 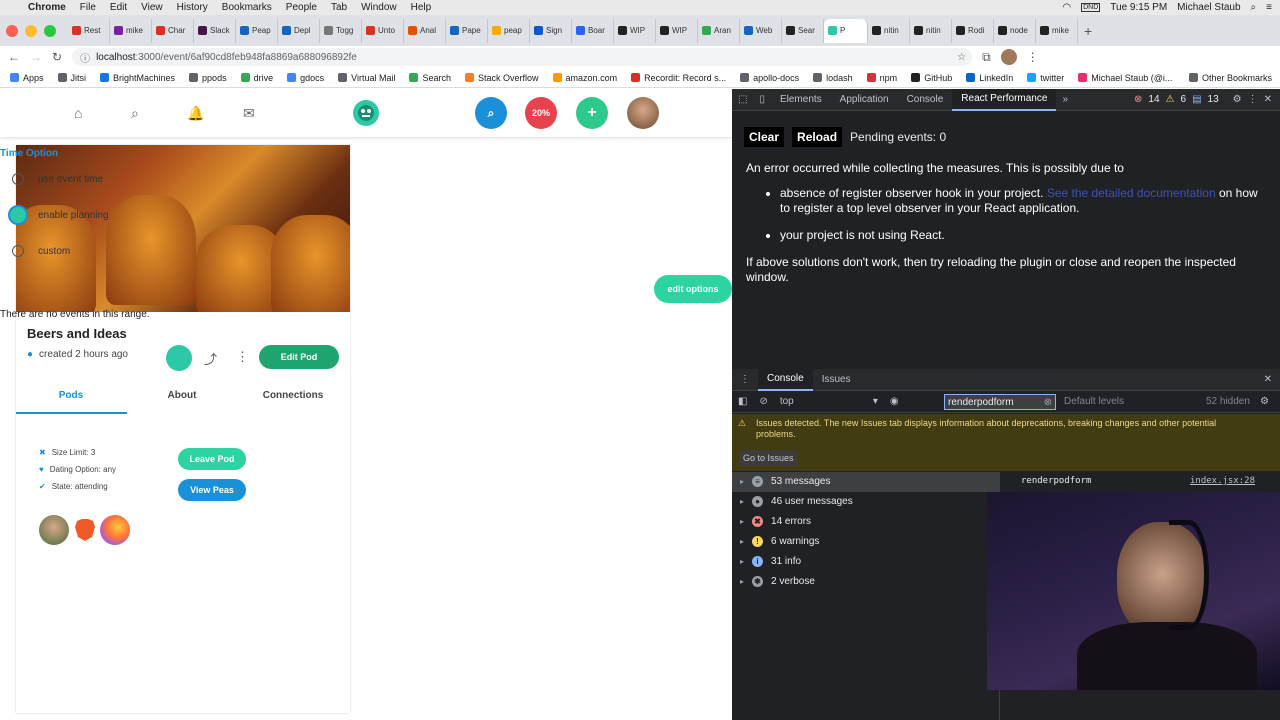 What do you see at coordinates (212, 490) in the screenshot?
I see `view-peas-button: View Peas` at bounding box center [212, 490].